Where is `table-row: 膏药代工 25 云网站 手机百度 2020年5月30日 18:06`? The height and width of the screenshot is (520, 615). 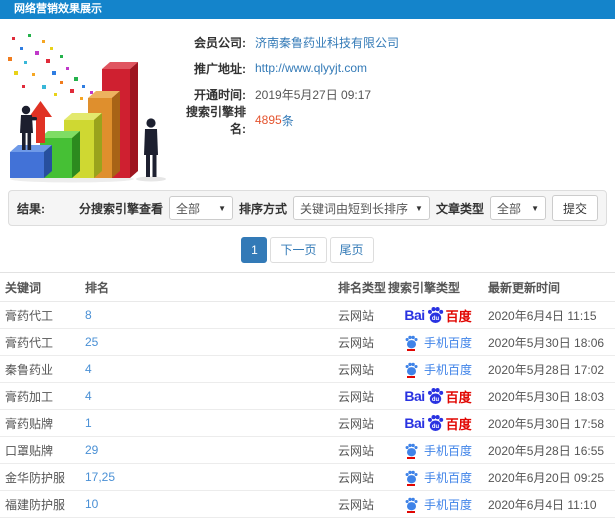
table-row: 膏药代工 25 云网站 手机百度 2020年5月30日 18:06 is located at coordinates (307, 342).